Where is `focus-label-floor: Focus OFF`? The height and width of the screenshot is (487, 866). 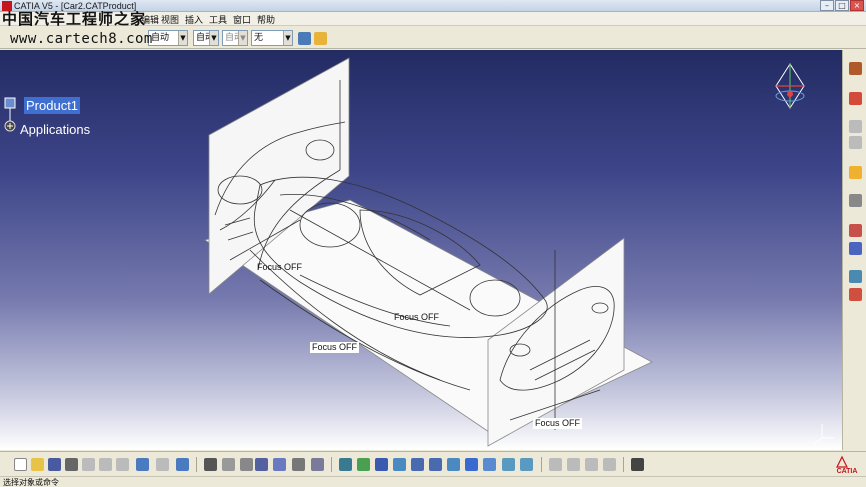 focus-label-floor: Focus OFF is located at coordinates (335, 347).